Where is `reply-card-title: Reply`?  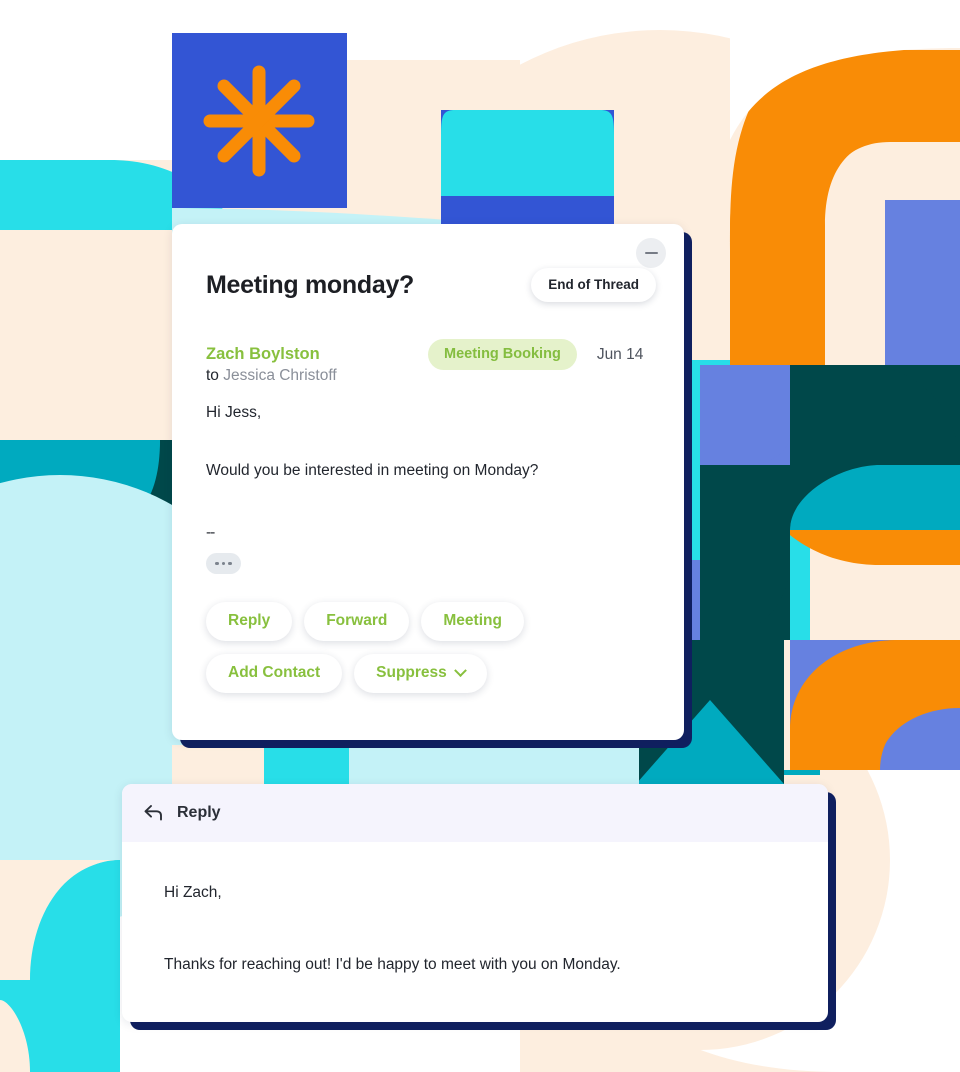
reply-card-title: Reply is located at coordinates (199, 812).